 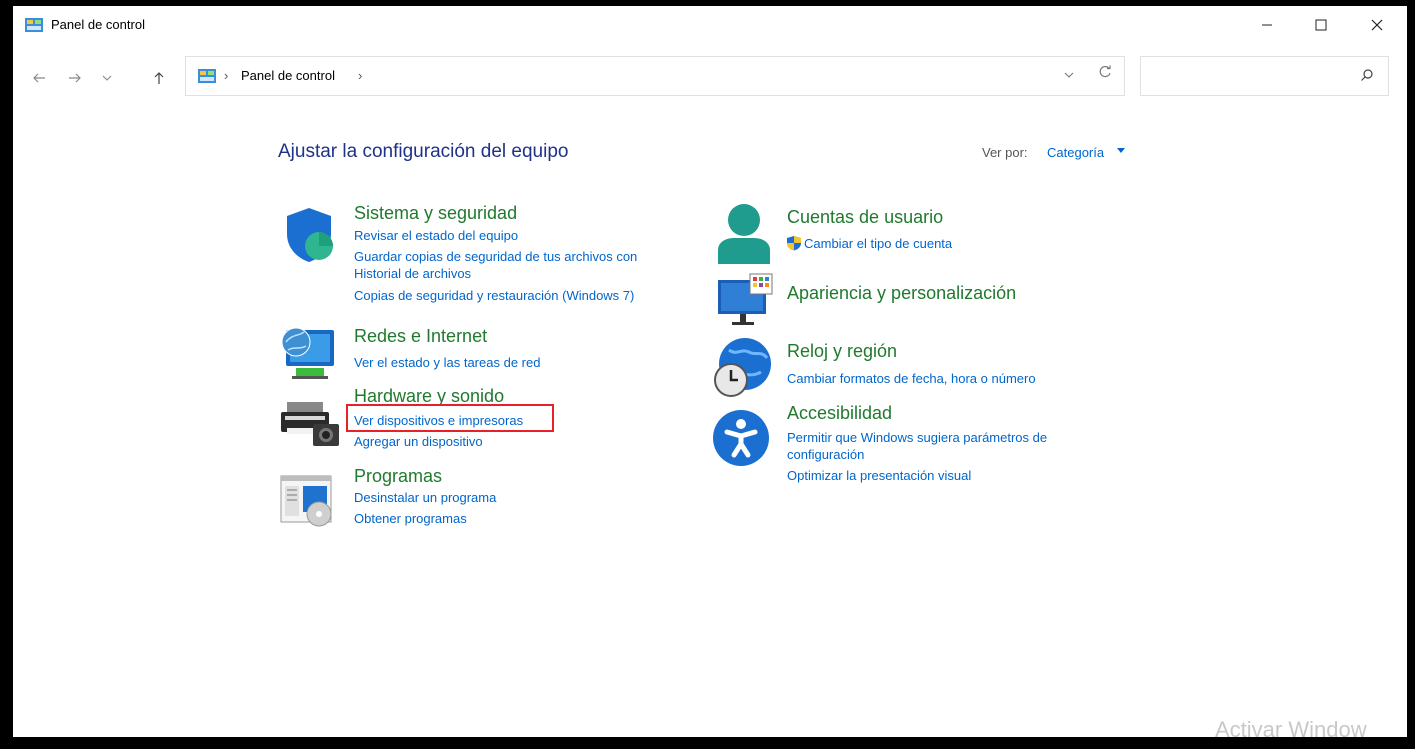 I want to click on address-bar: › Panel de control ›, so click(x=655, y=76).